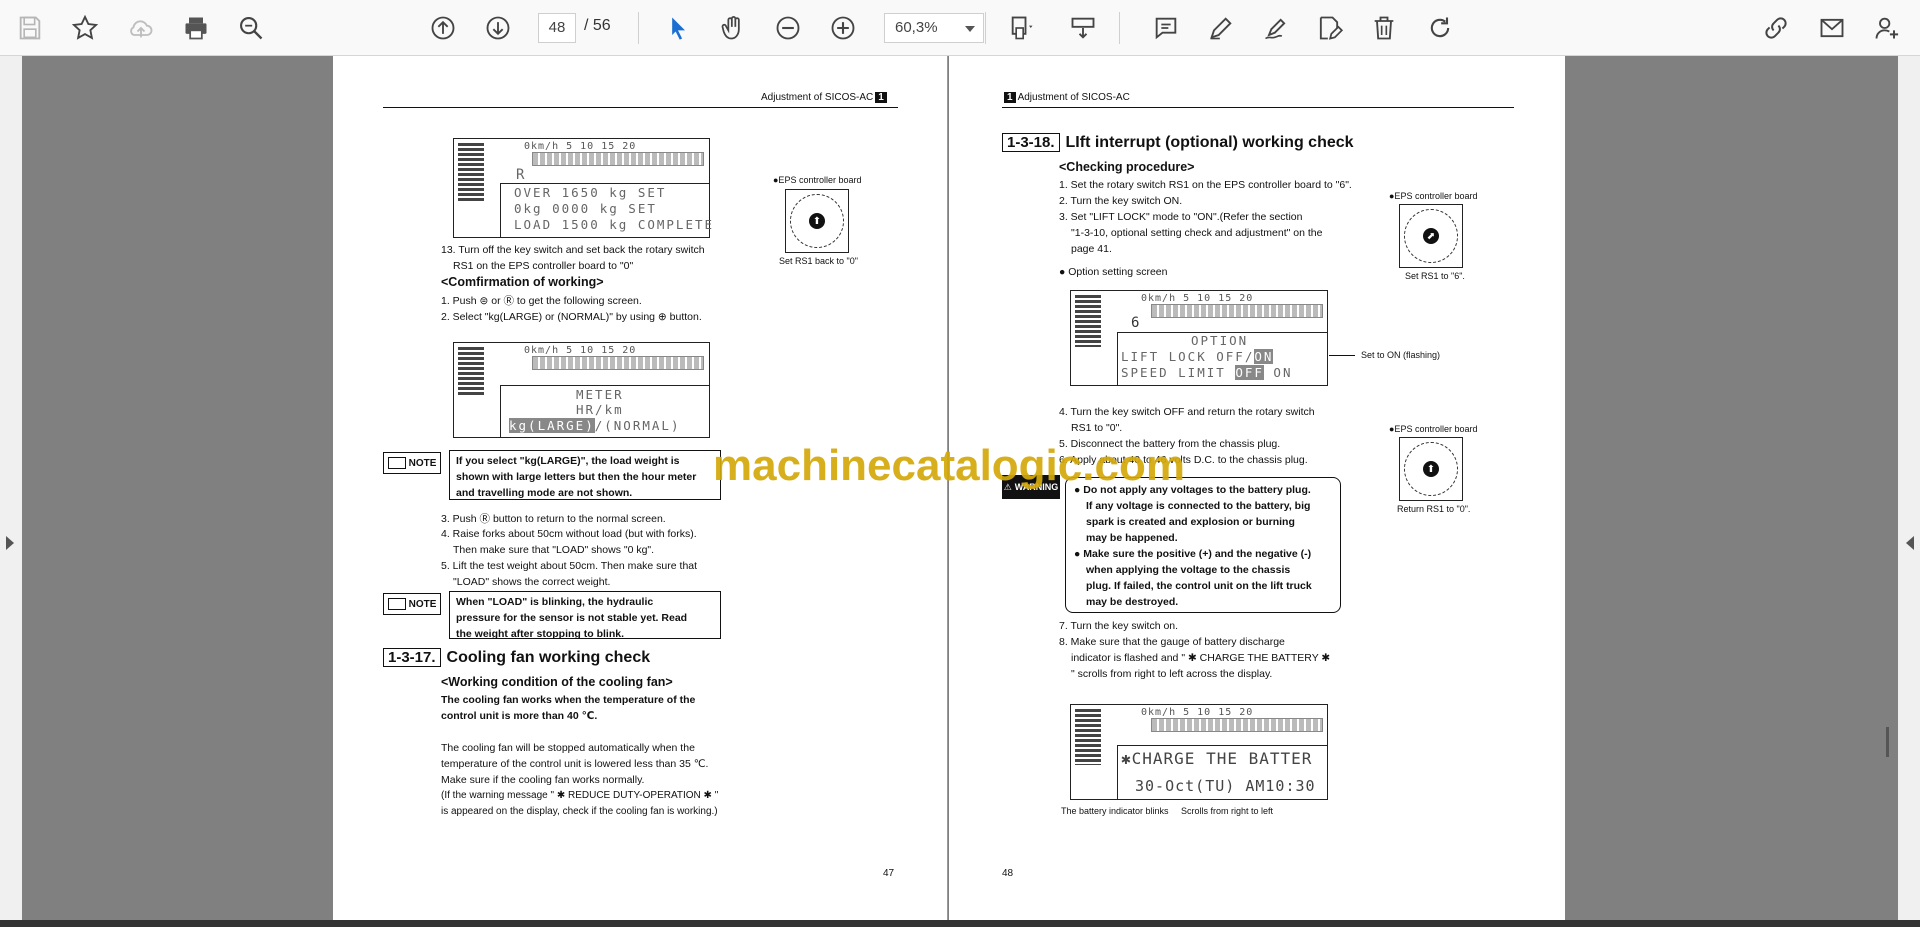 The height and width of the screenshot is (927, 1920). I want to click on cursor-icon, so click(678, 28).